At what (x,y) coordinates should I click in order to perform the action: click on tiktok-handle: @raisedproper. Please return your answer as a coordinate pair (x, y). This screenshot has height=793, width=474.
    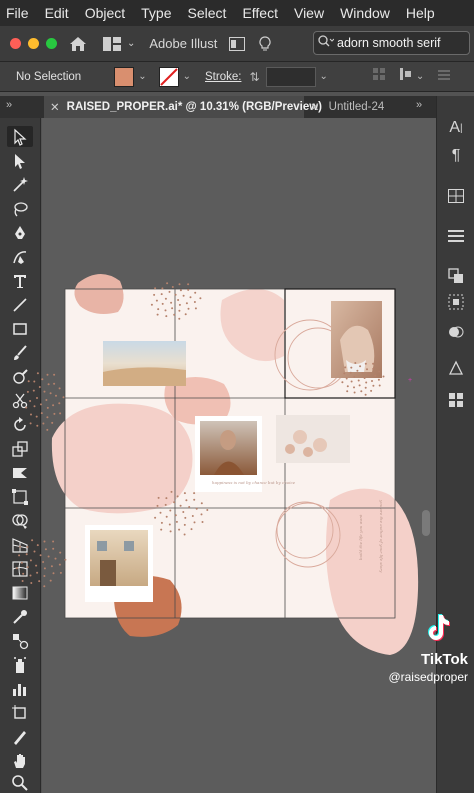
    Looking at the image, I should click on (428, 677).